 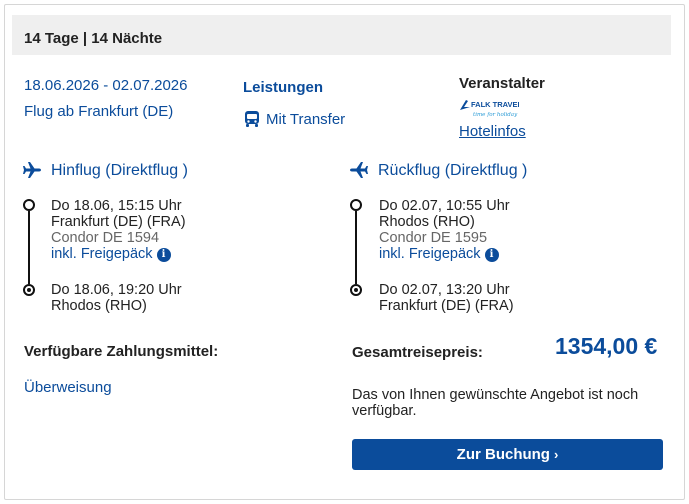 I want to click on outbound-route-line, so click(x=29, y=247).